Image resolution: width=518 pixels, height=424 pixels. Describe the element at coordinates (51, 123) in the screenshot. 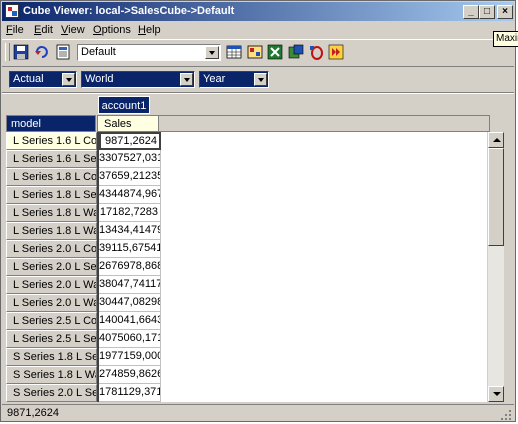

I see `row-dimension-header: model` at that location.